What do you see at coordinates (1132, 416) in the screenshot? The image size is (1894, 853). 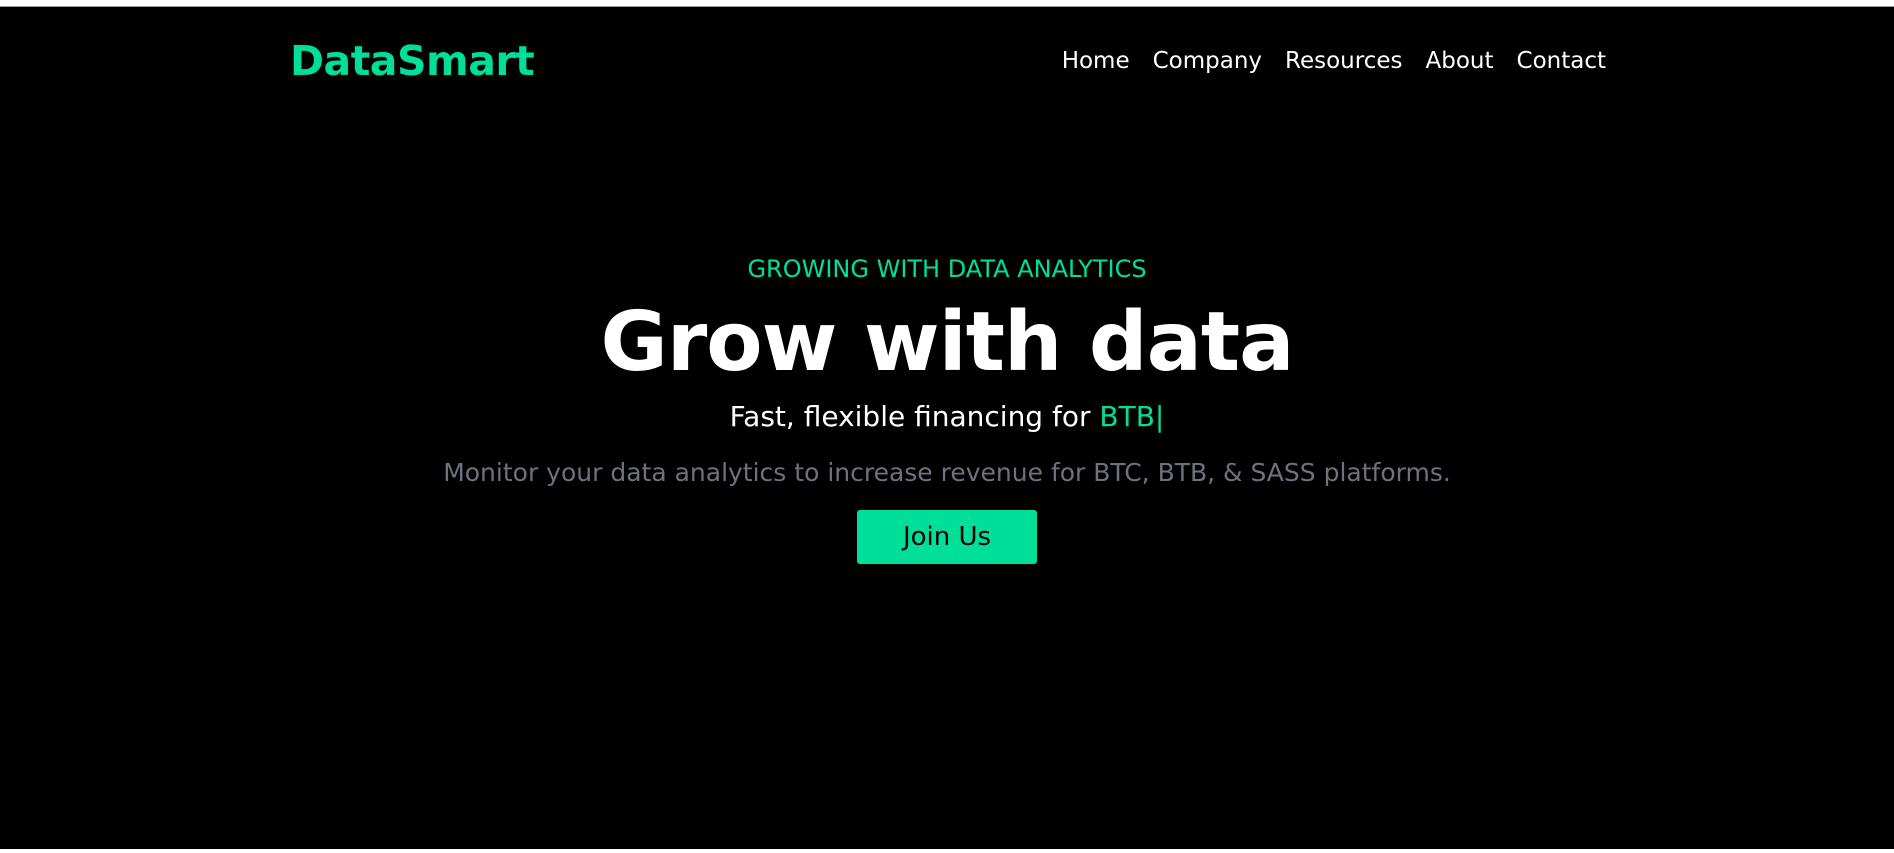 I see `typed-text: BTB|` at bounding box center [1132, 416].